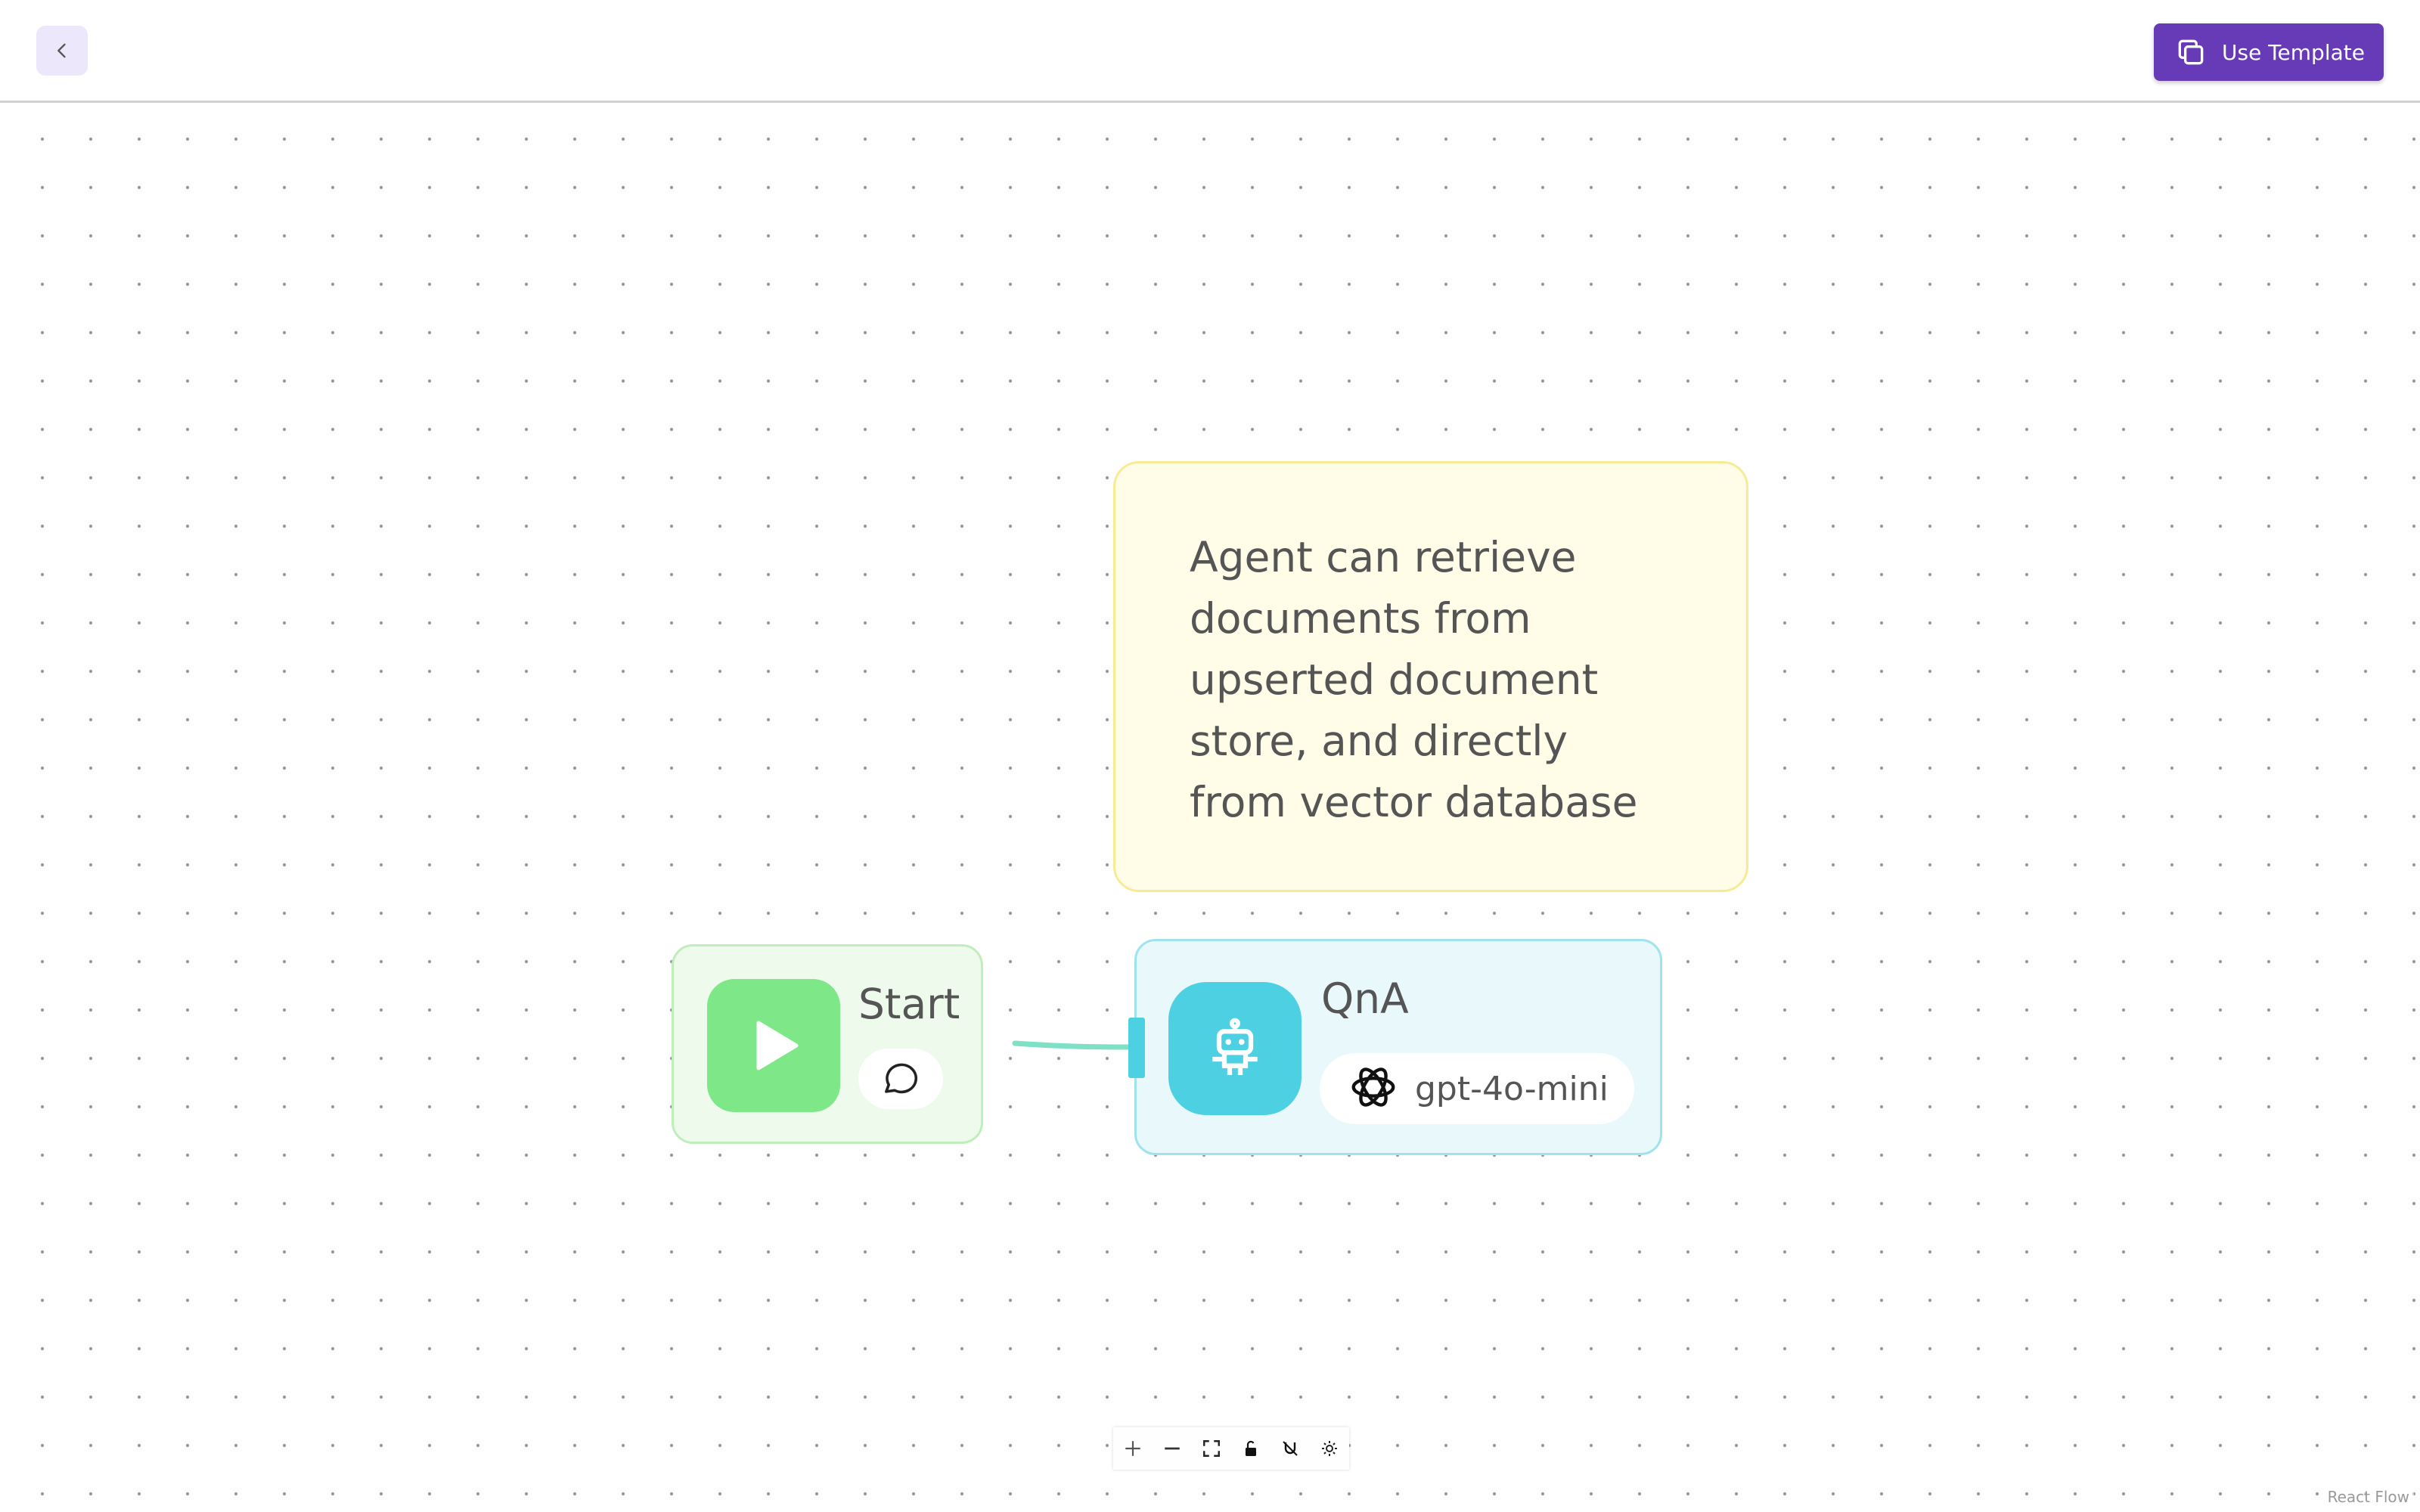  Describe the element at coordinates (1136, 1048) in the screenshot. I see `qna-input-handle` at that location.